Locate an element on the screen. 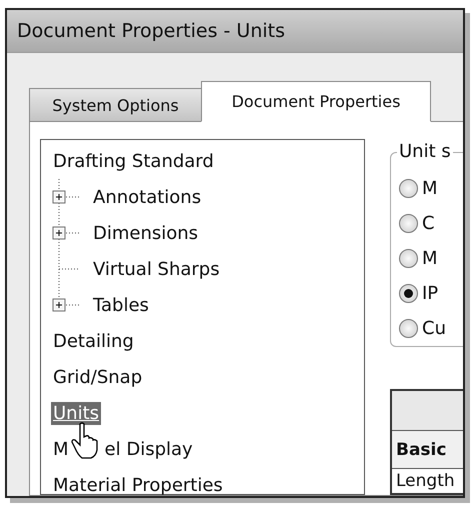 This screenshot has height=510, width=472. tree-item: Grid/Snap is located at coordinates (97, 377).